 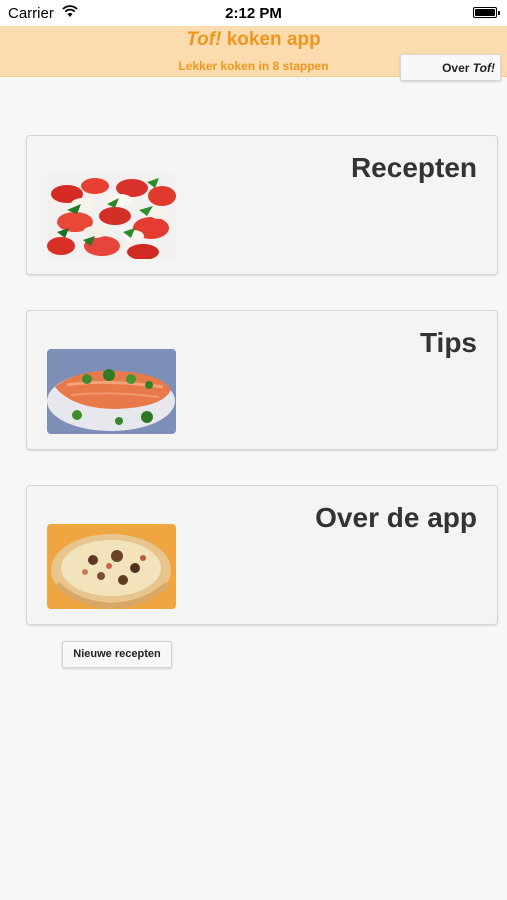 I want to click on salmon-dish-photo, so click(x=111, y=391).